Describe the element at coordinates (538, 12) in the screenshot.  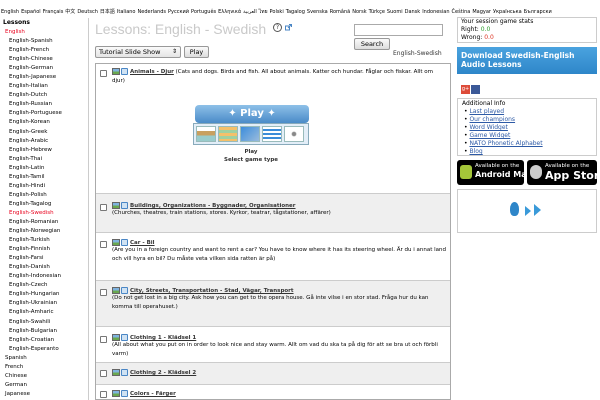
I see `language-link: Български` at that location.